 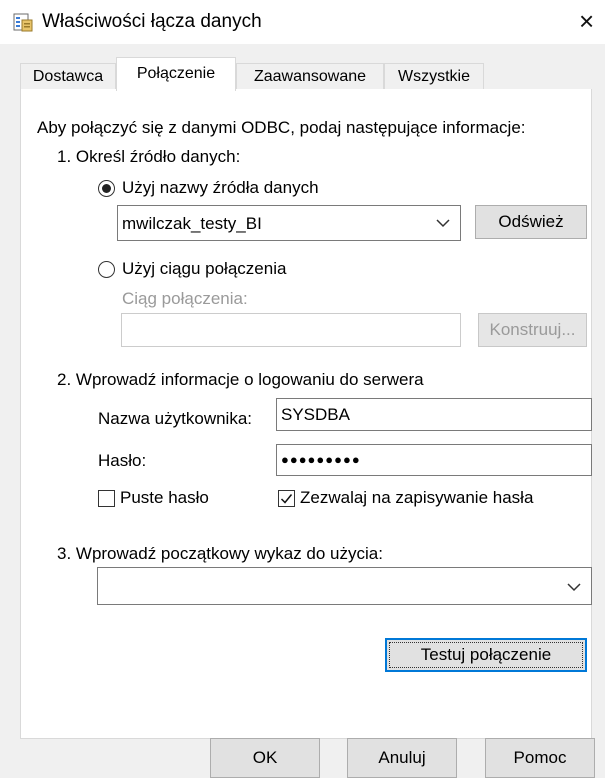 What do you see at coordinates (106, 498) in the screenshot?
I see `blank-password-checkbox` at bounding box center [106, 498].